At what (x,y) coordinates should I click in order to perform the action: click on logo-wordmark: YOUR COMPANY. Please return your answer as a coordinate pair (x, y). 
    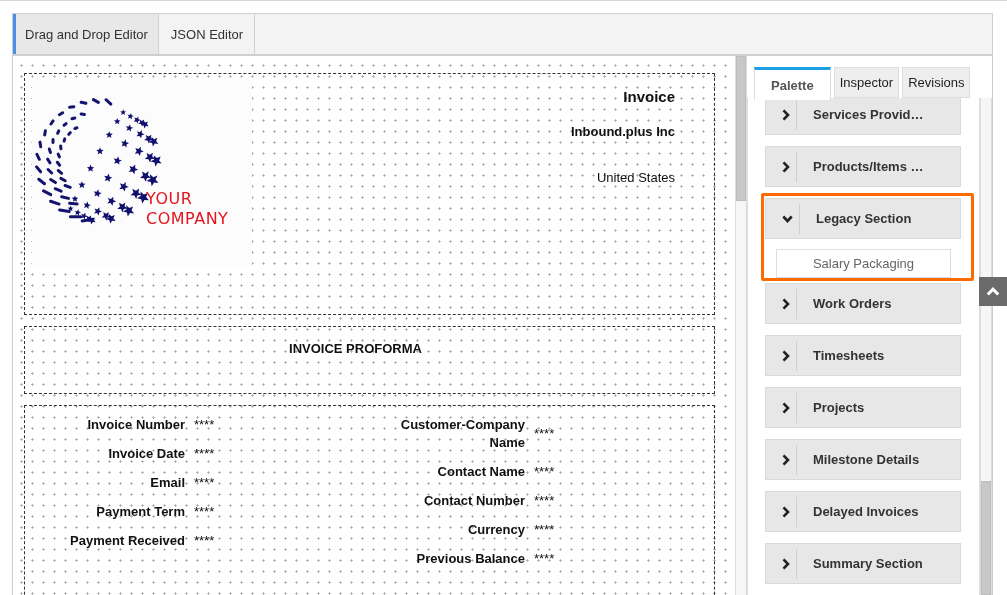
    Looking at the image, I should click on (187, 208).